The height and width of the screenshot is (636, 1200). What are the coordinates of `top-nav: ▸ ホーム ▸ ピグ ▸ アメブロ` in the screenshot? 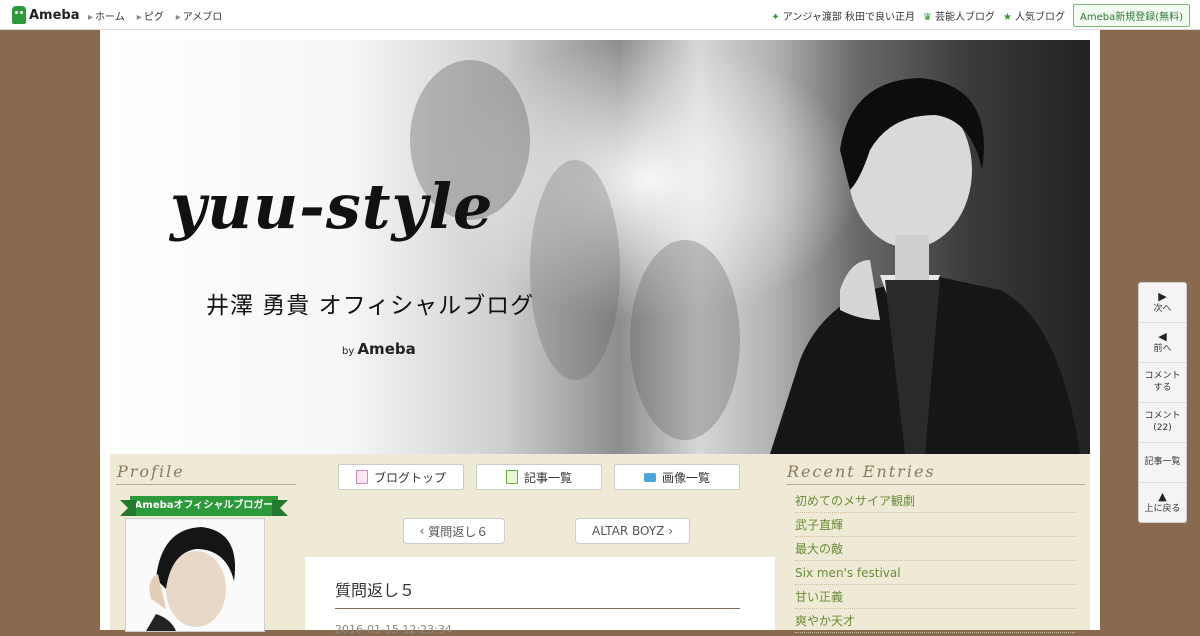 It's located at (155, 15).